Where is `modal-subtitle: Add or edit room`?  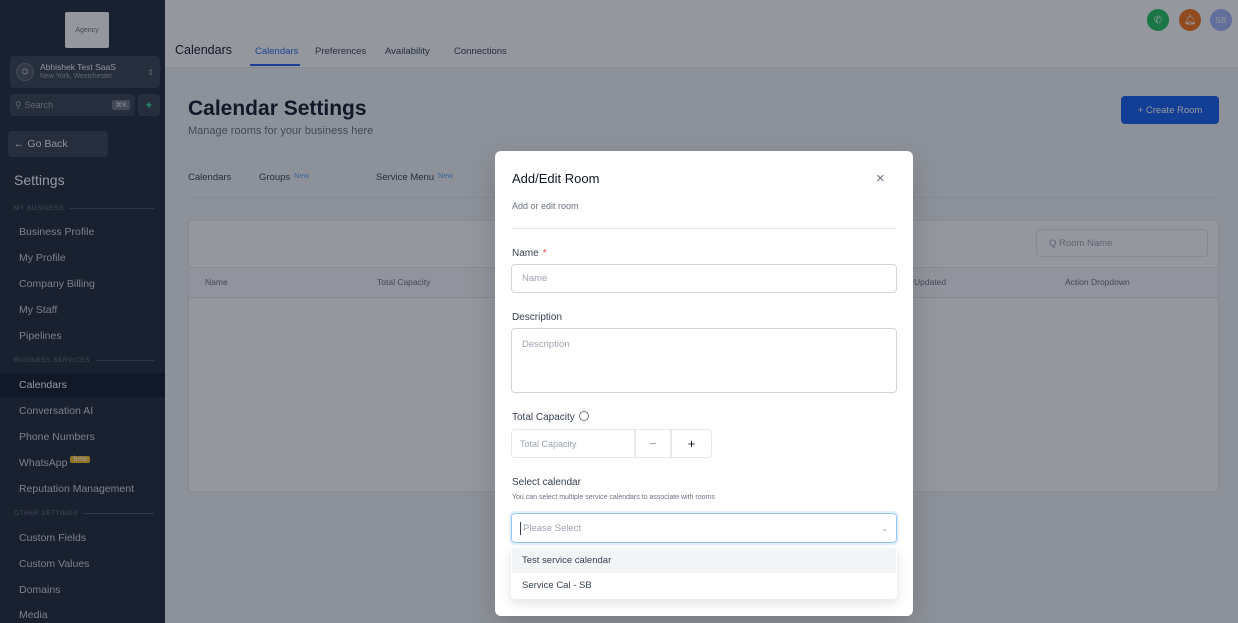 modal-subtitle: Add or edit room is located at coordinates (545, 206).